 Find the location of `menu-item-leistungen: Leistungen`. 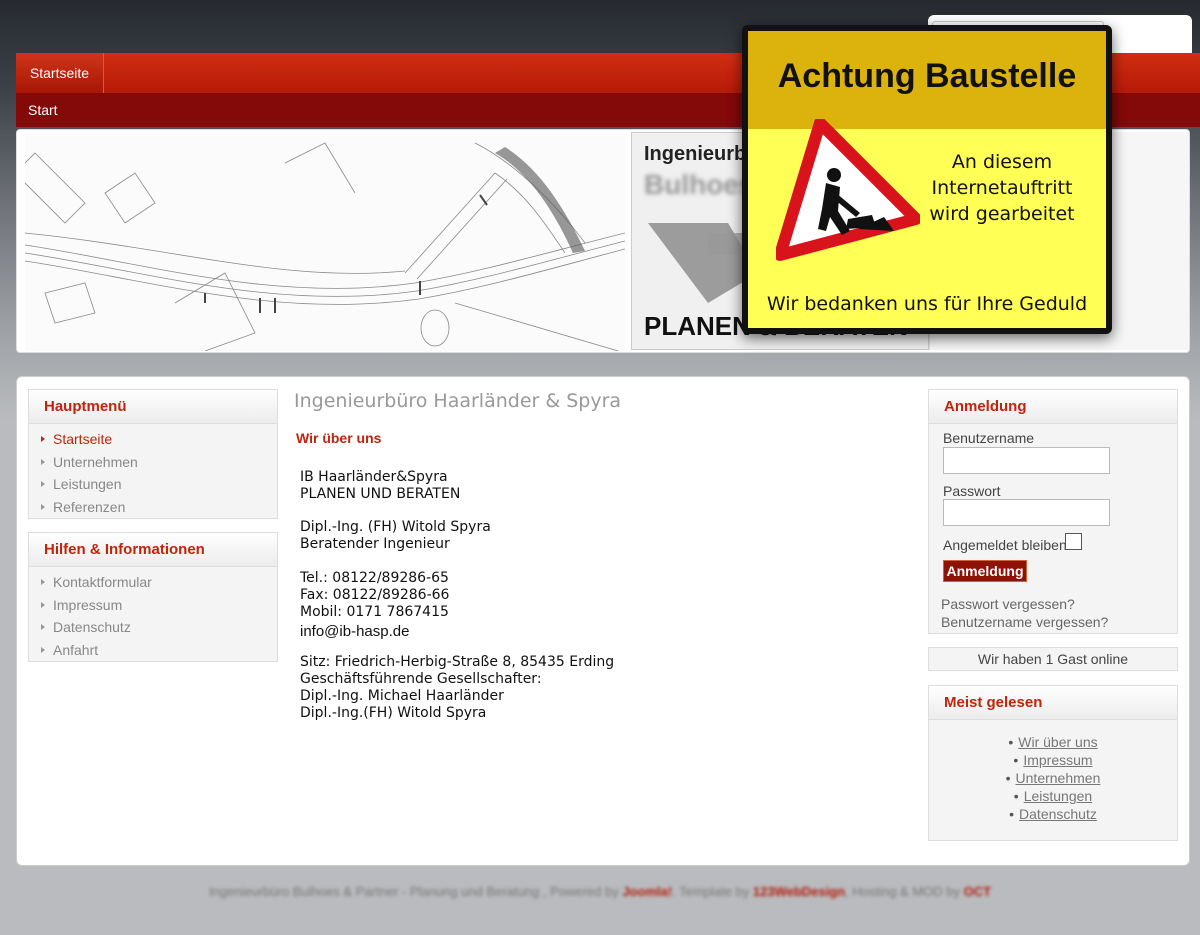

menu-item-leistungen: Leistungen is located at coordinates (159, 484).